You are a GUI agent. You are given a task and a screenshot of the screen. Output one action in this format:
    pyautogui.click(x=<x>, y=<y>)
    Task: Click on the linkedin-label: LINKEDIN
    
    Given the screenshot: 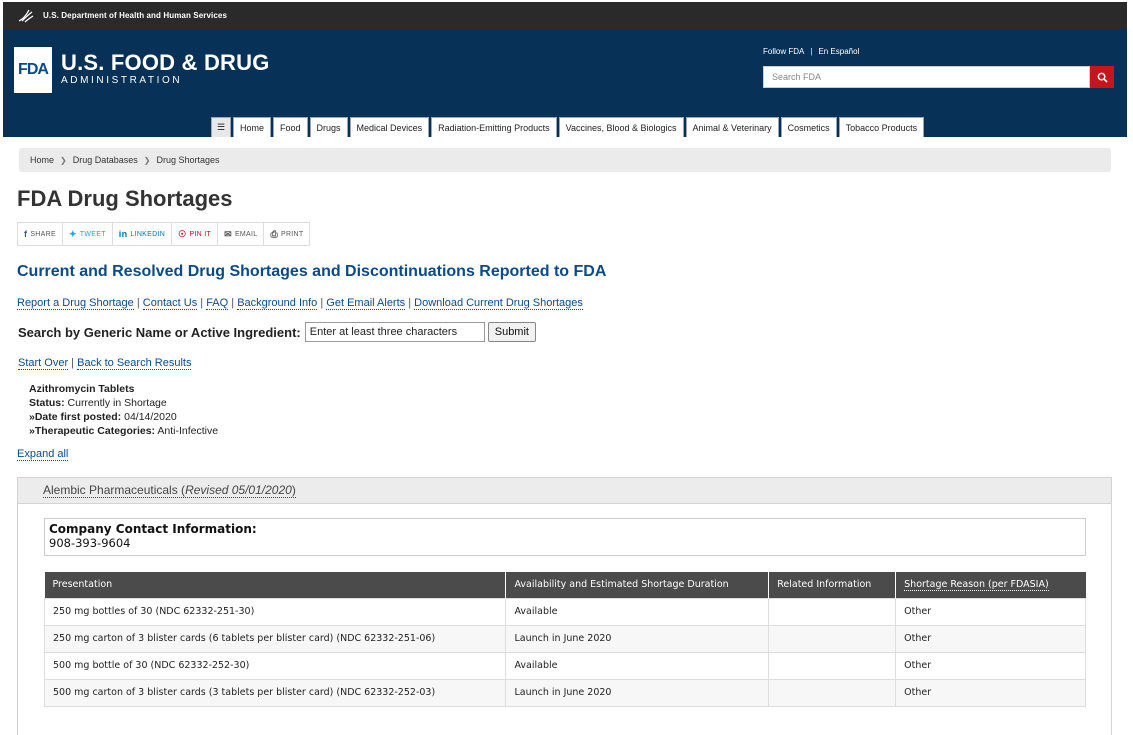 What is the action you would take?
    pyautogui.click(x=148, y=234)
    